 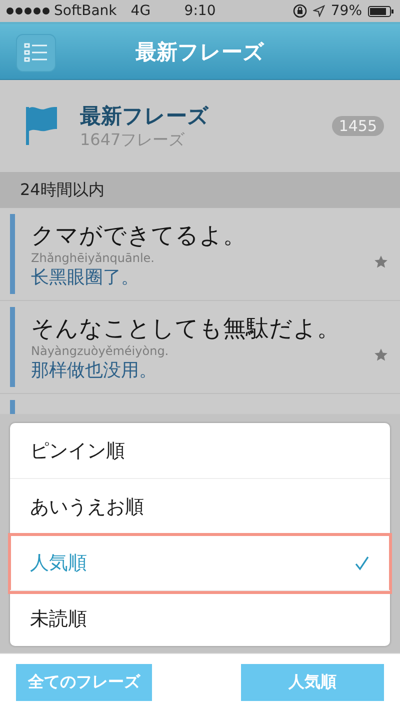 I want to click on section-title: 24時間以内, so click(x=62, y=190).